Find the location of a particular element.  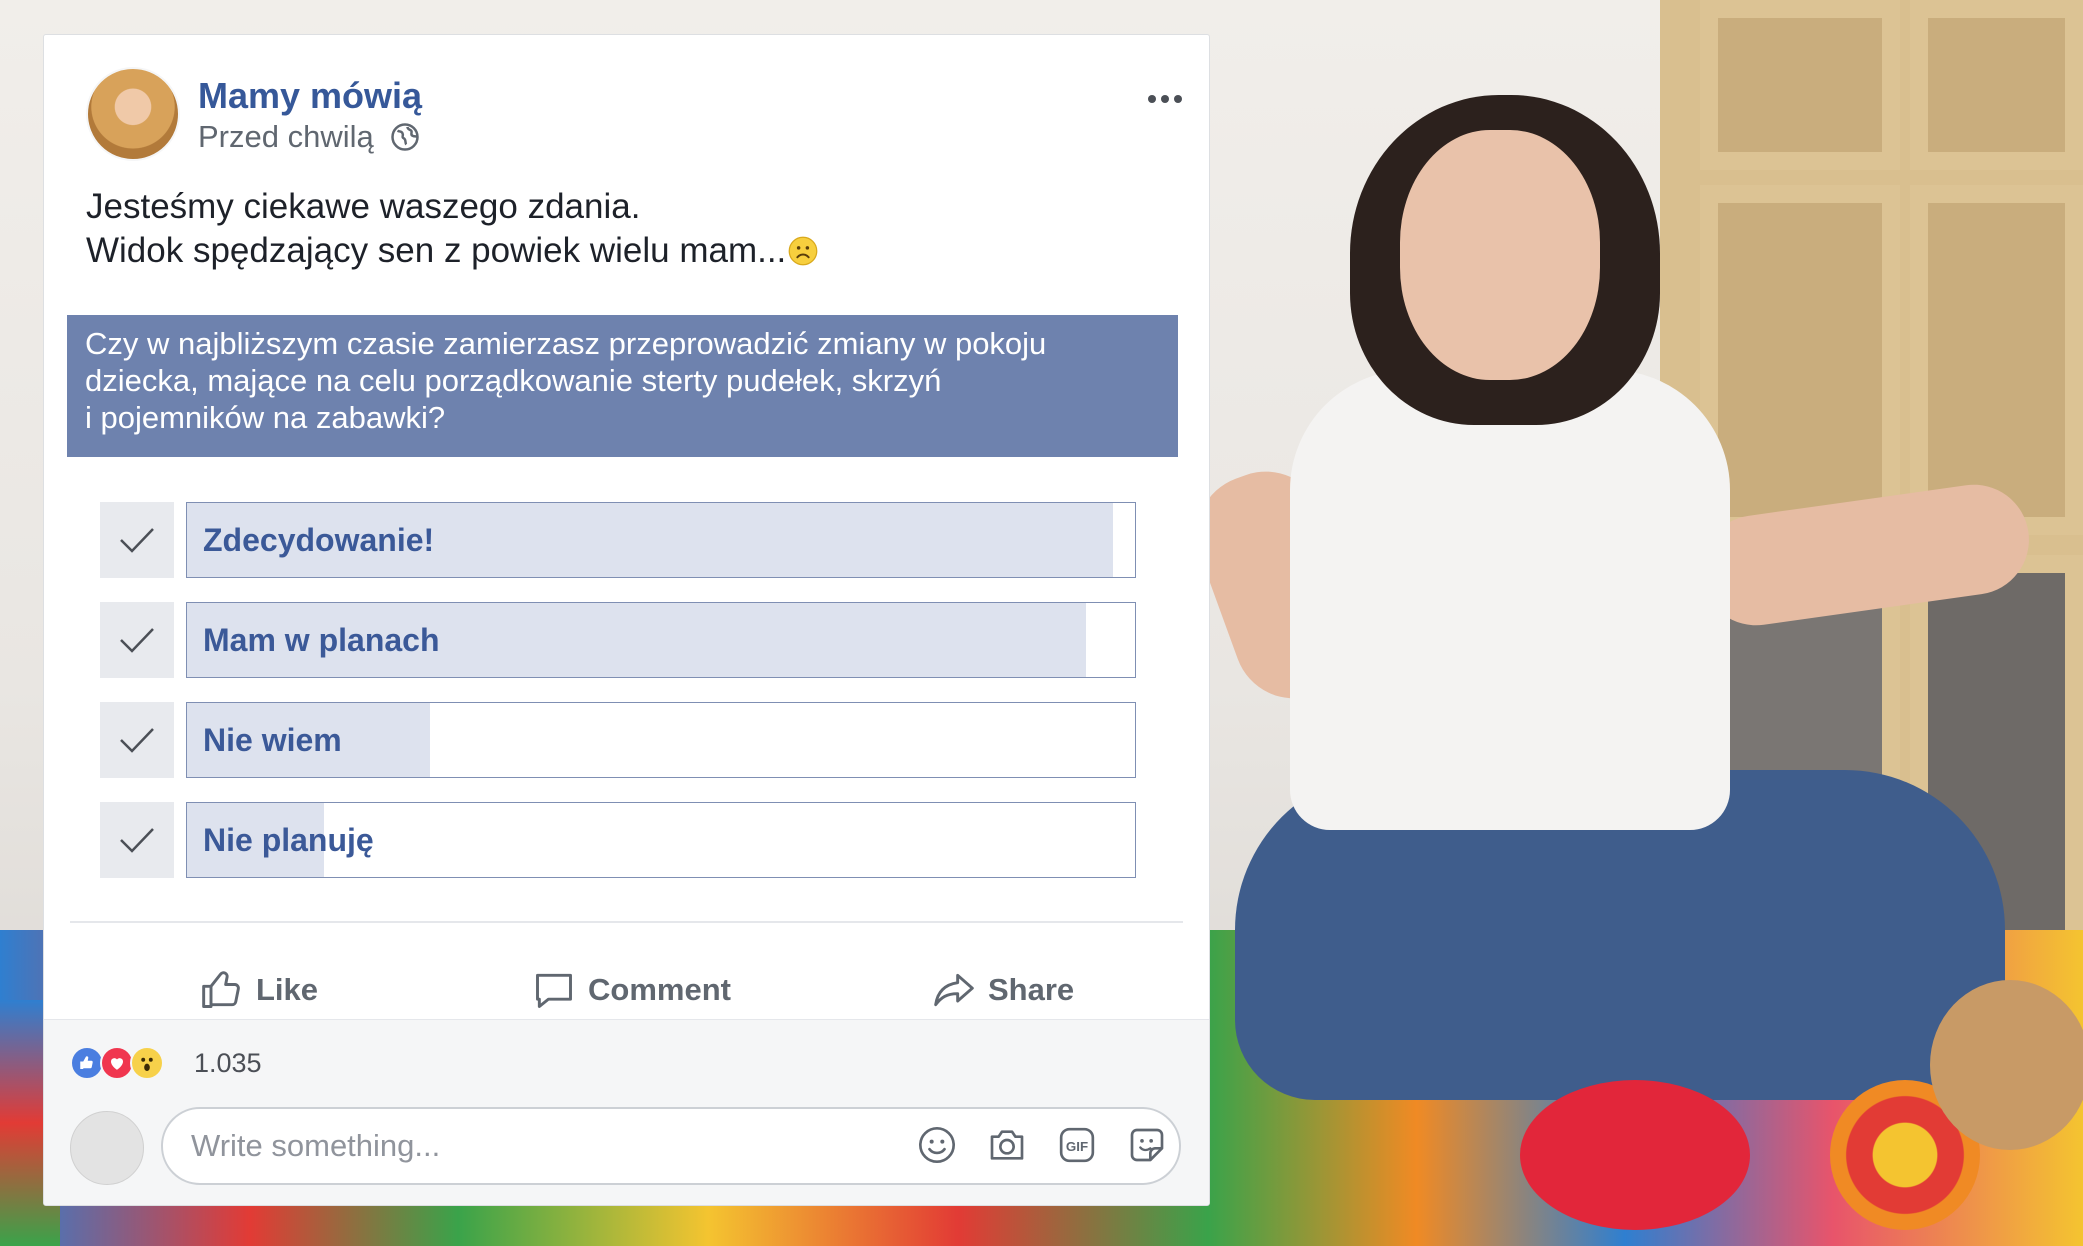

poll-option-row: Nie wiem is located at coordinates (618, 740).